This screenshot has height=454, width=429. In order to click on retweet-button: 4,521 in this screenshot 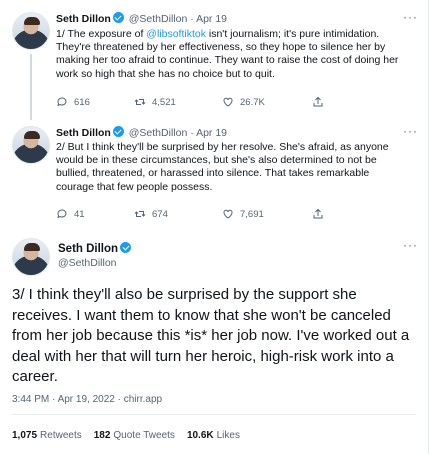, I will do `click(155, 102)`.